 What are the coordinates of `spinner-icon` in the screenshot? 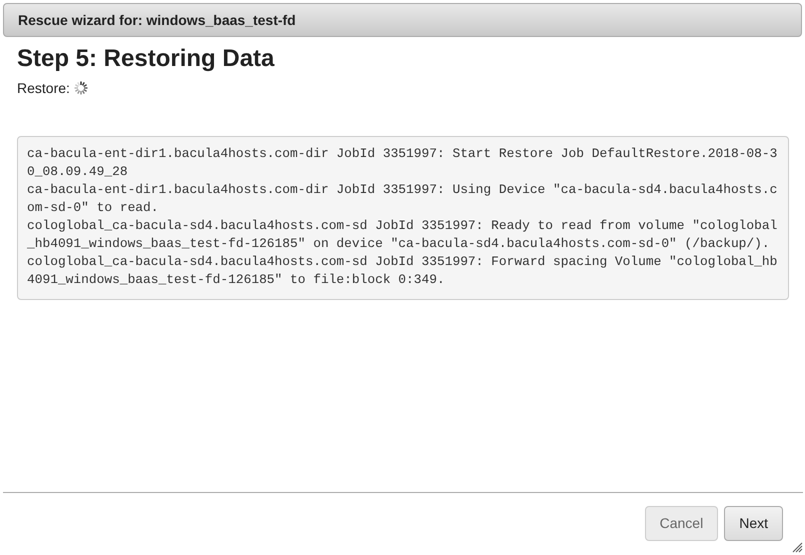 It's located at (81, 88).